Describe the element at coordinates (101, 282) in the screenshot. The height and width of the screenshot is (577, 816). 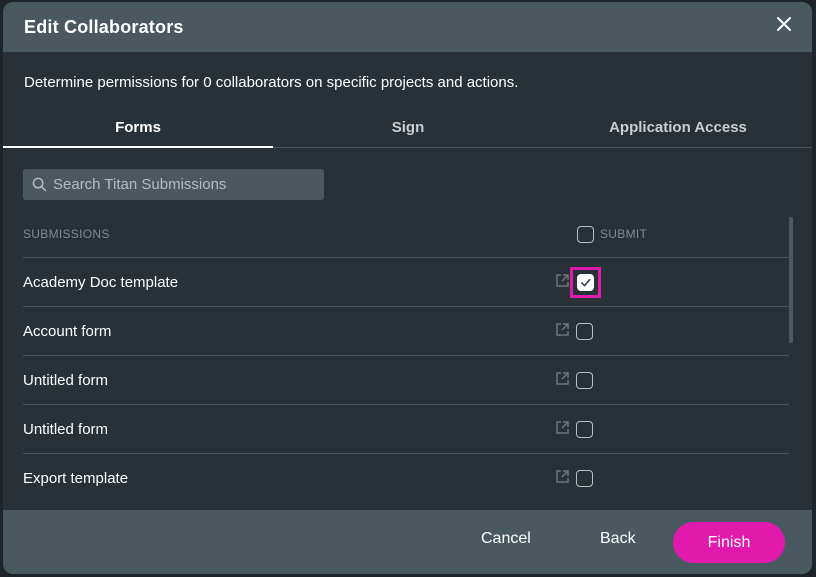
I see `submission-name: Academy Doc template` at that location.